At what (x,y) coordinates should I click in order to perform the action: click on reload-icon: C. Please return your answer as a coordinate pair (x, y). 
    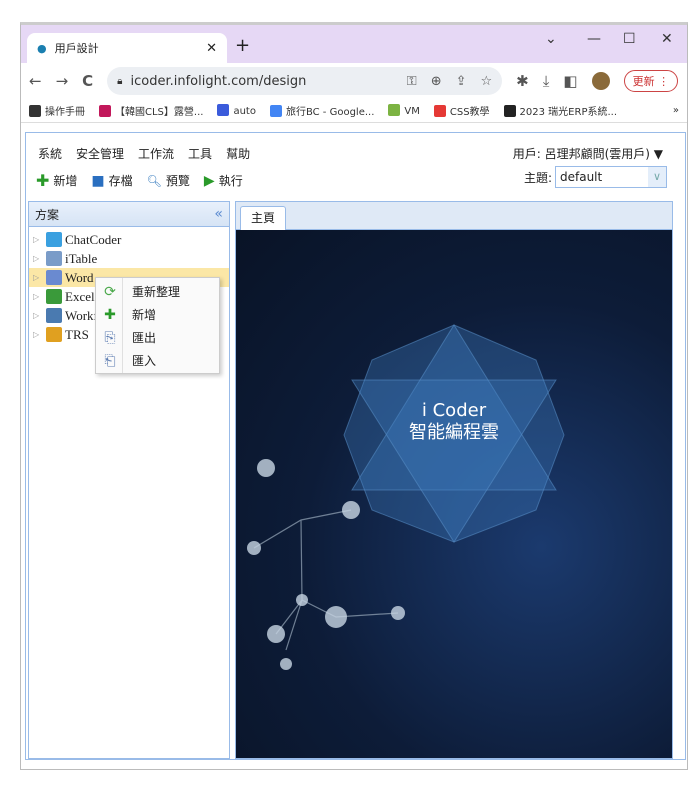
    Looking at the image, I should click on (87, 81).